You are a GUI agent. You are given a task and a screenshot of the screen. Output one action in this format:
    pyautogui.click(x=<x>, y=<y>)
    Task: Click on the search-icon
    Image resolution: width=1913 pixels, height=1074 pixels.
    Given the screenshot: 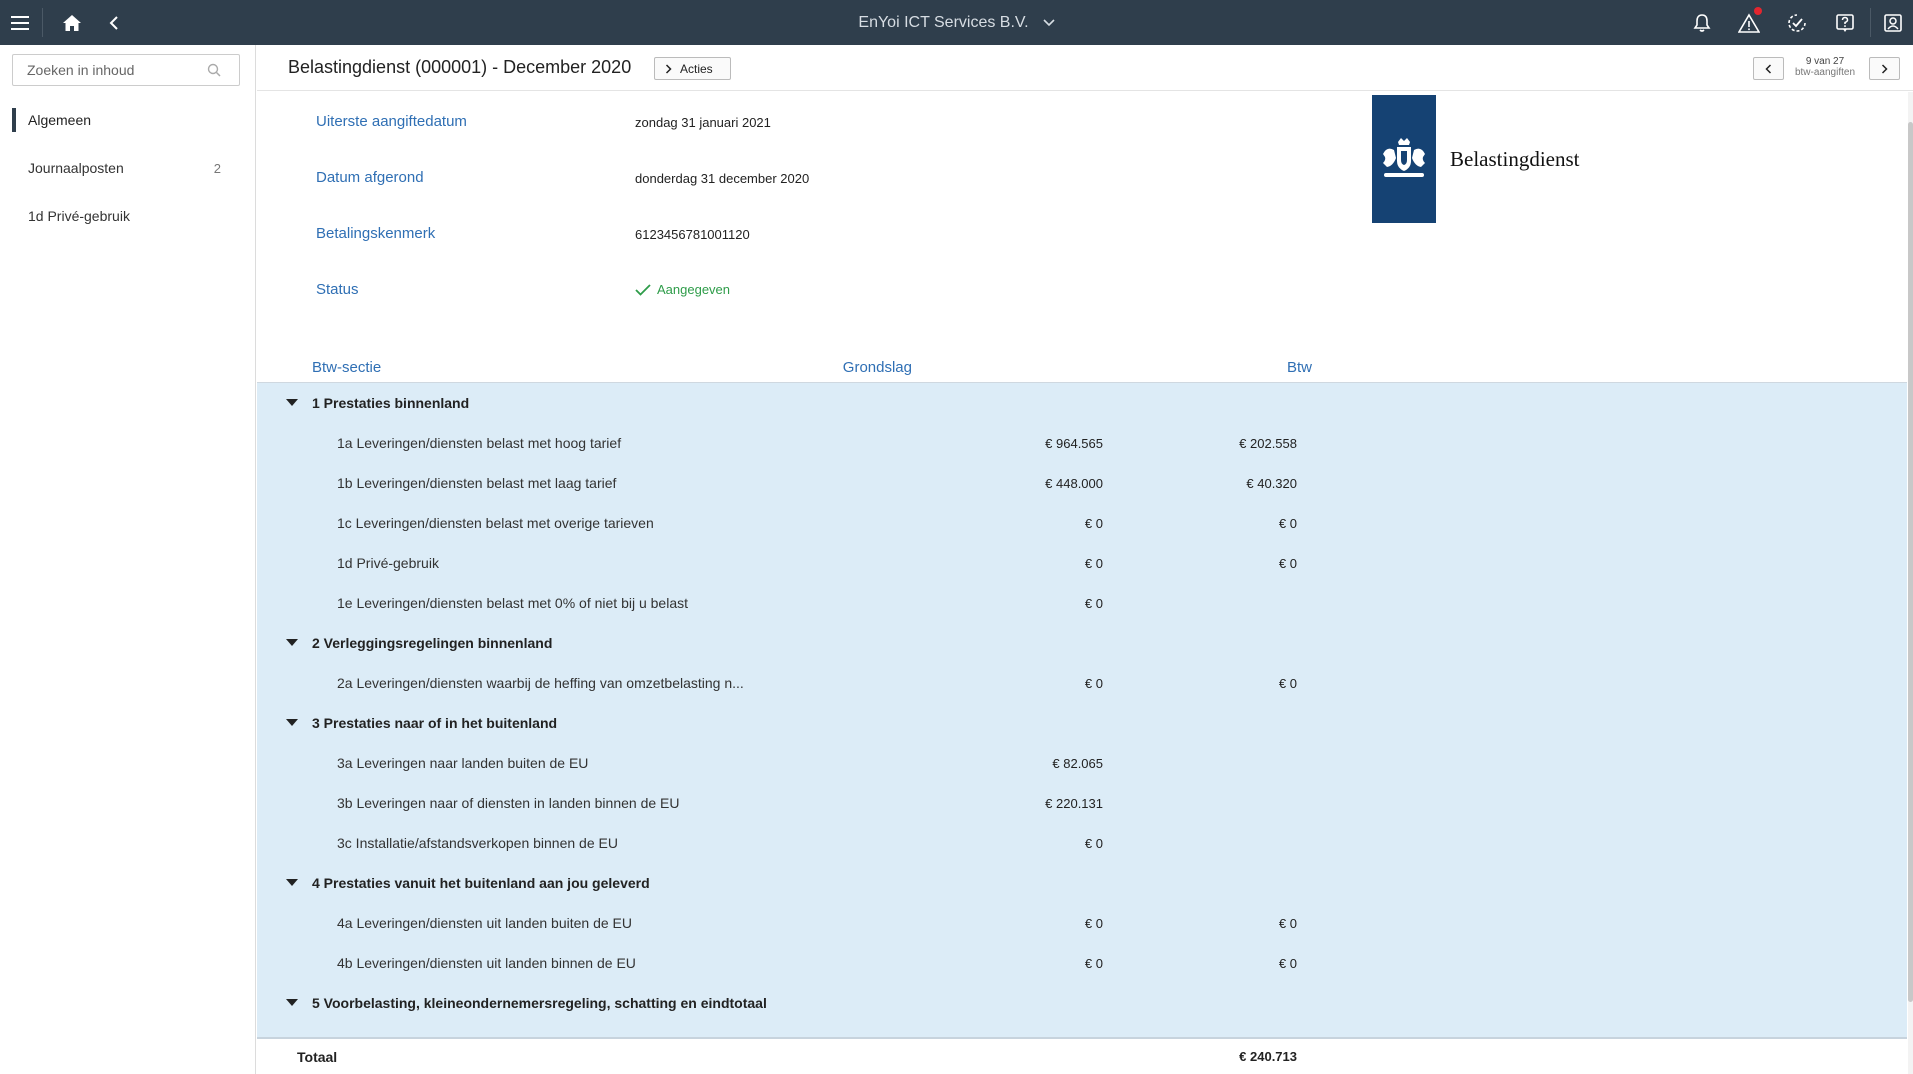 What is the action you would take?
    pyautogui.click(x=214, y=71)
    